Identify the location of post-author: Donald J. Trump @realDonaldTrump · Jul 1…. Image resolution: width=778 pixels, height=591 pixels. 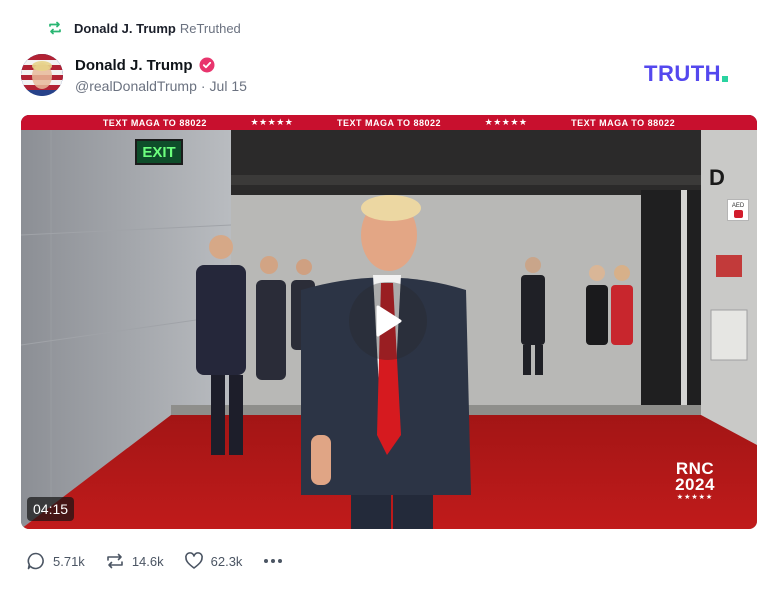
(134, 75).